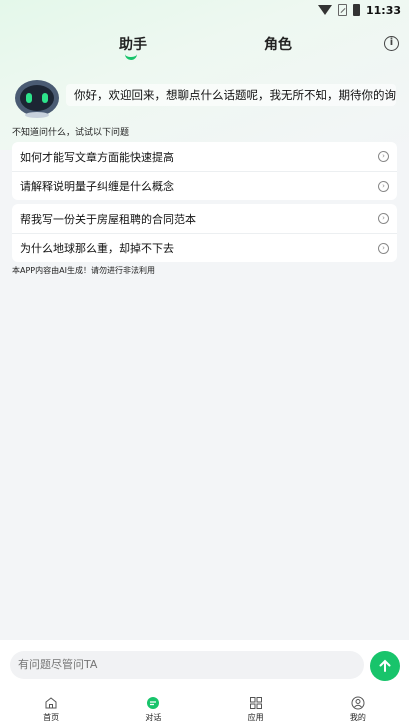  What do you see at coordinates (204, 247) in the screenshot?
I see `suggestion-item: 为什么地球那么重，却掉不下去 ›` at bounding box center [204, 247].